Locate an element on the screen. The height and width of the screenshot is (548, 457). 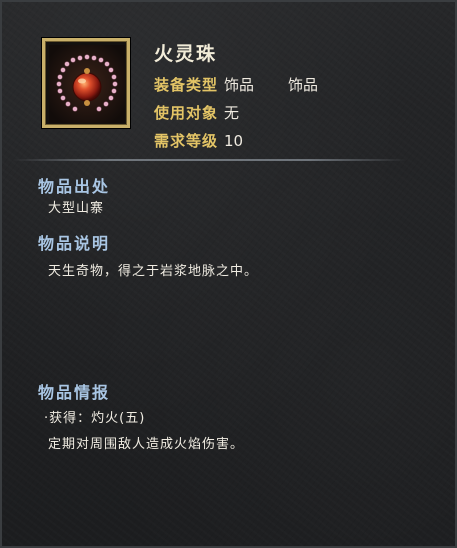
stat-value-required-level: 10 is located at coordinates (234, 141).